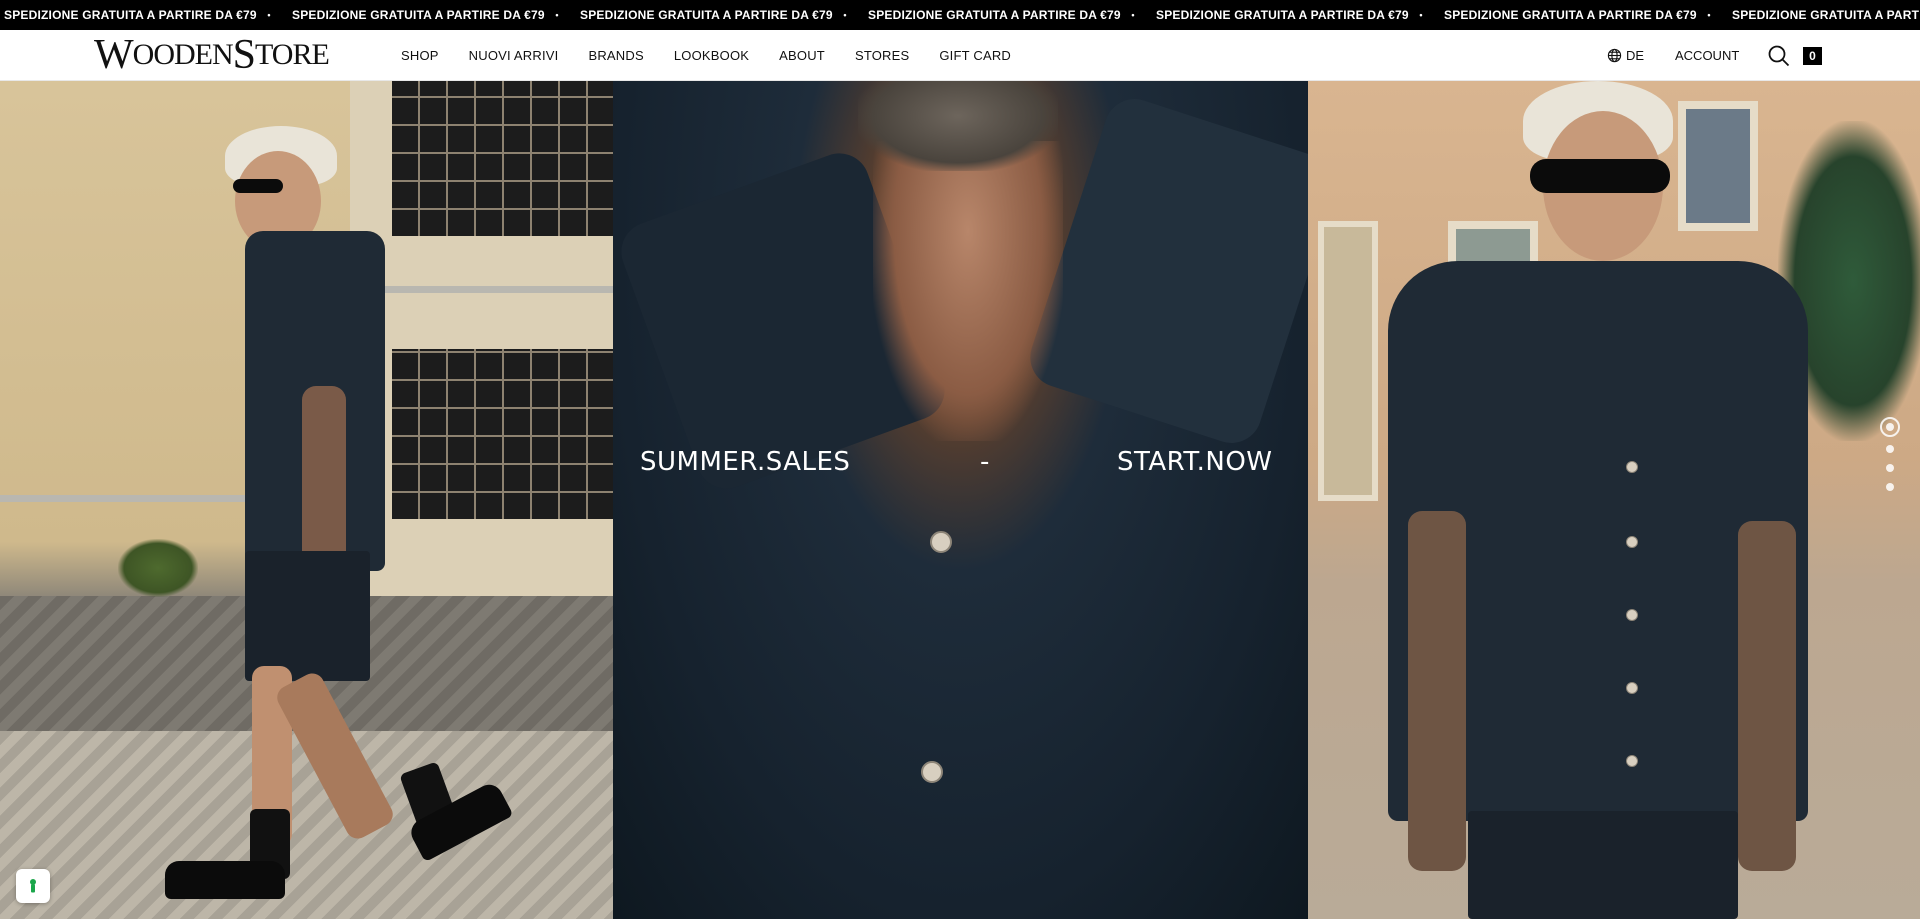 The width and height of the screenshot is (1920, 919). What do you see at coordinates (1195, 462) in the screenshot?
I see `hero-headline-right: START.NOW` at bounding box center [1195, 462].